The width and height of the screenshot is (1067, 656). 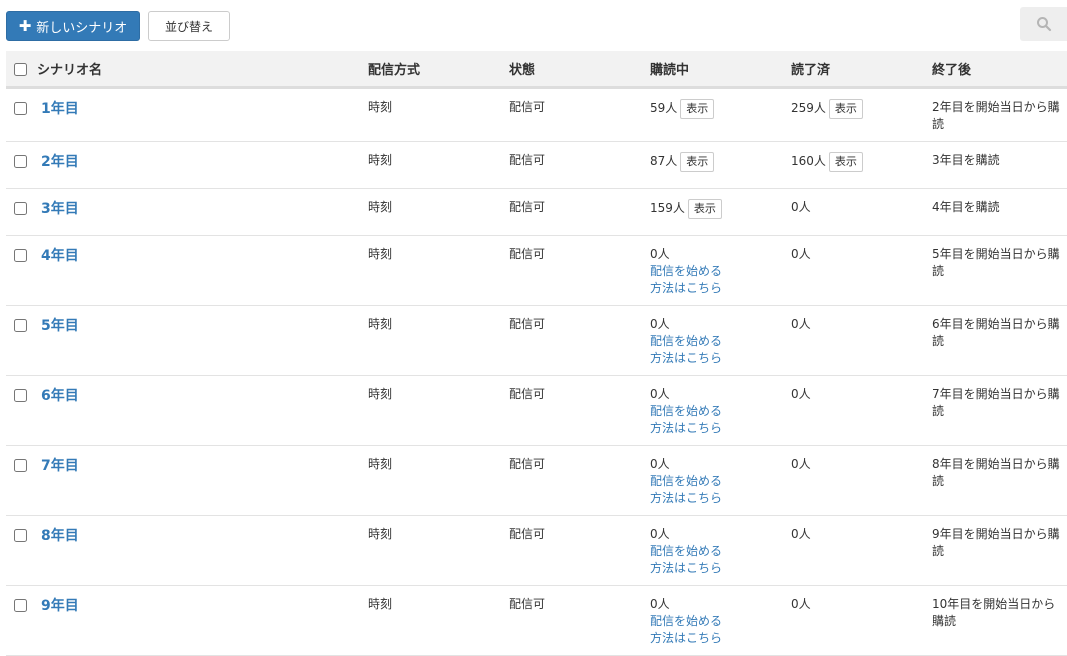 What do you see at coordinates (667, 208) in the screenshot?
I see `subscribing-count: 159人` at bounding box center [667, 208].